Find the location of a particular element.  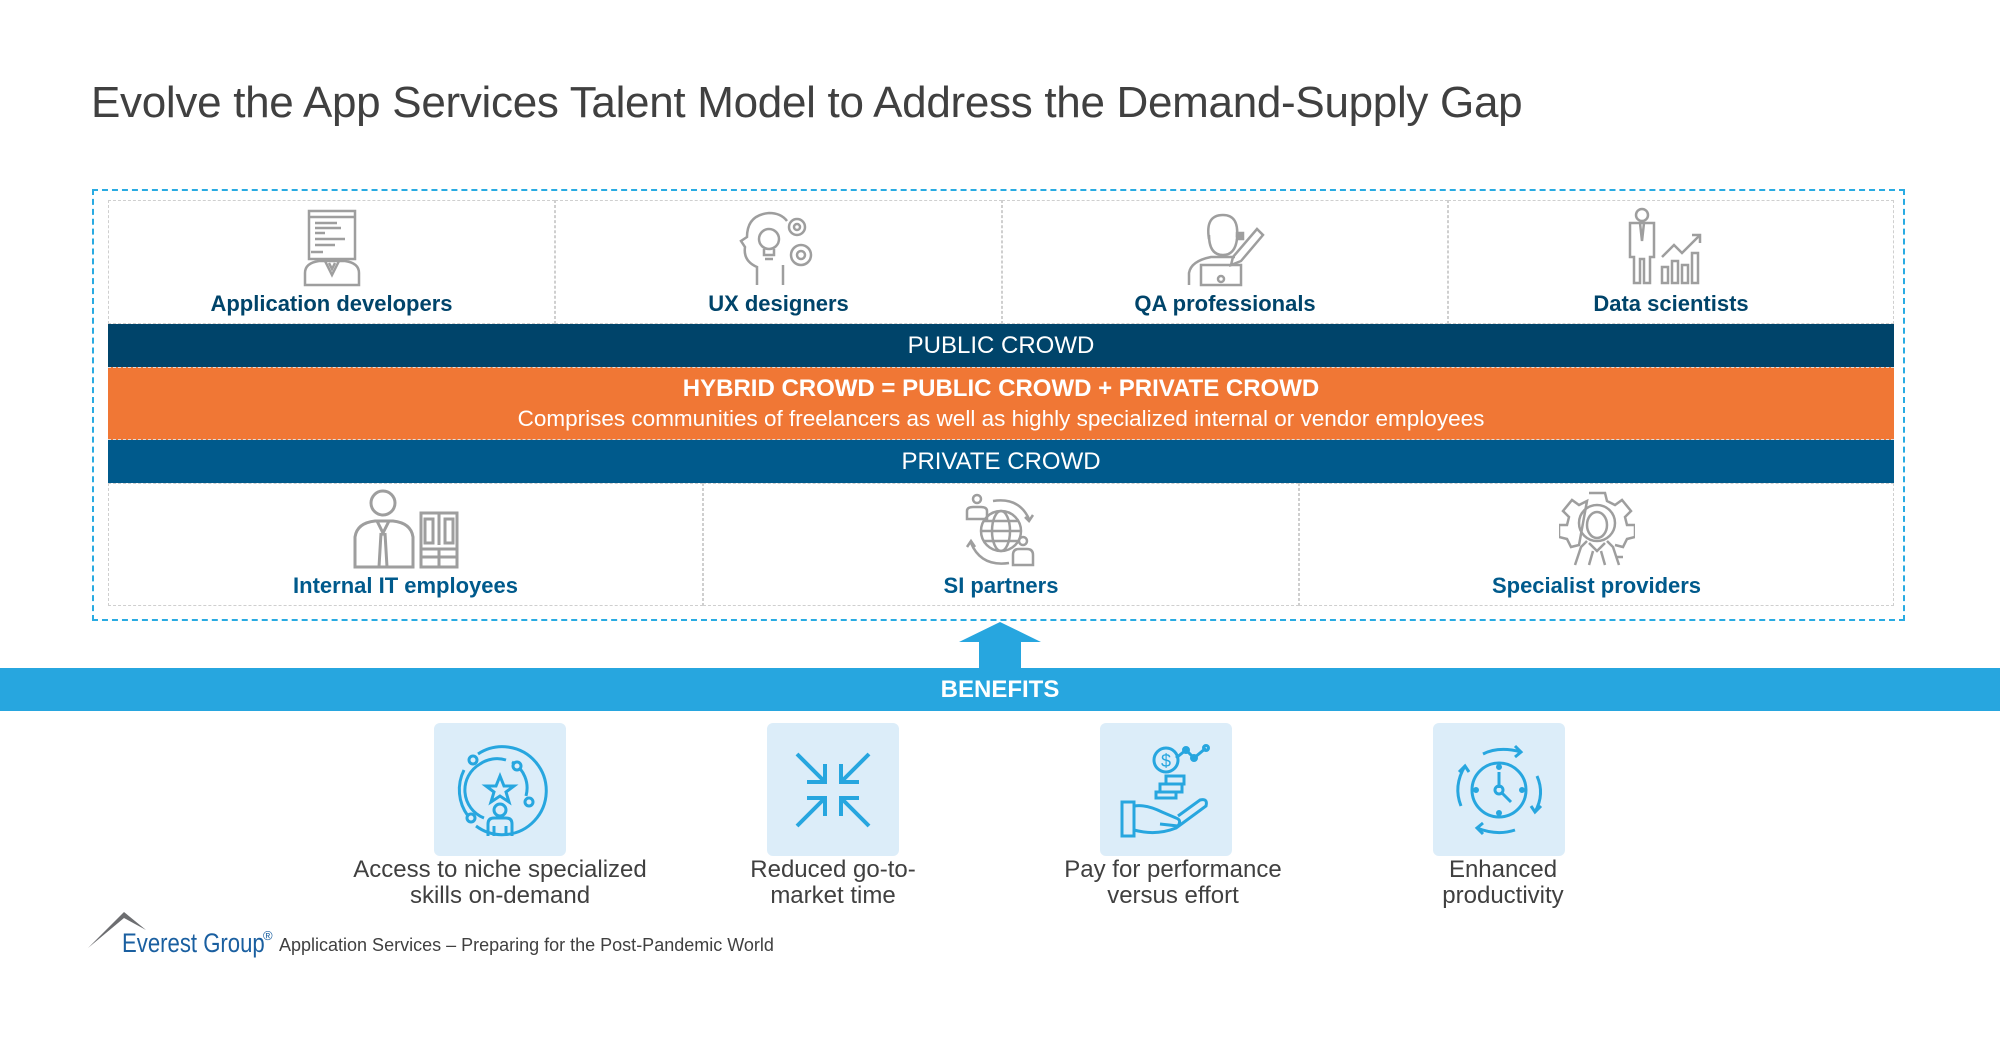

benefit-label-line: market time is located at coordinates (833, 895).